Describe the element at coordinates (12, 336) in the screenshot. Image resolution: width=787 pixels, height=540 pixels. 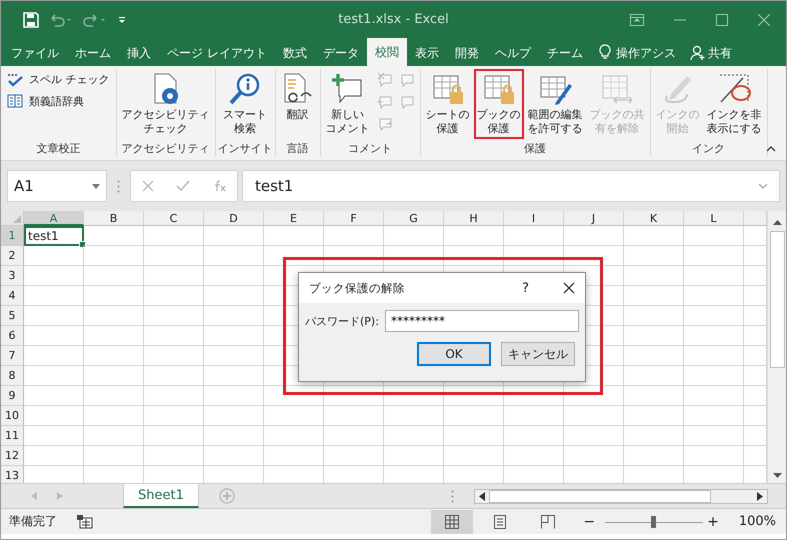
I see `row-header: 6` at that location.